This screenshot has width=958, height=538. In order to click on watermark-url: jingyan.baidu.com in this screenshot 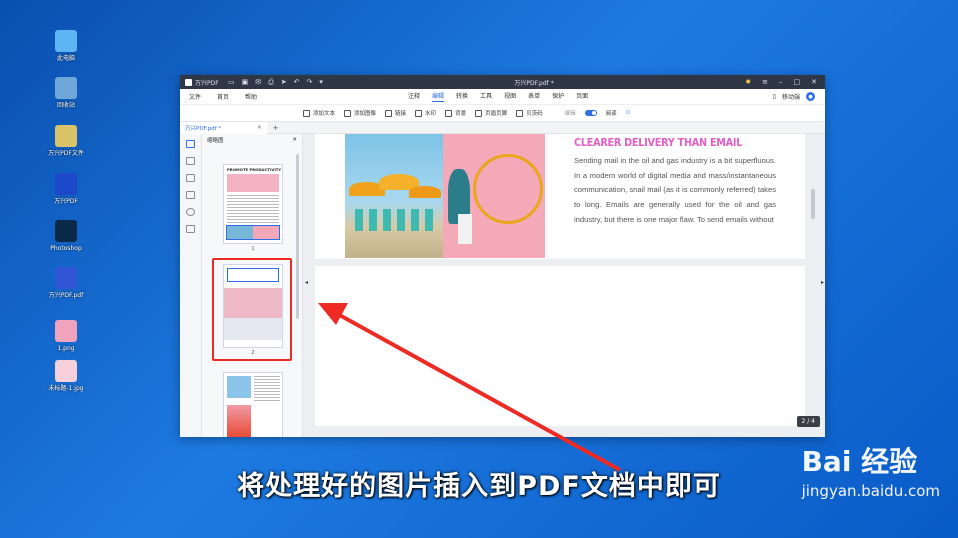, I will do `click(870, 491)`.